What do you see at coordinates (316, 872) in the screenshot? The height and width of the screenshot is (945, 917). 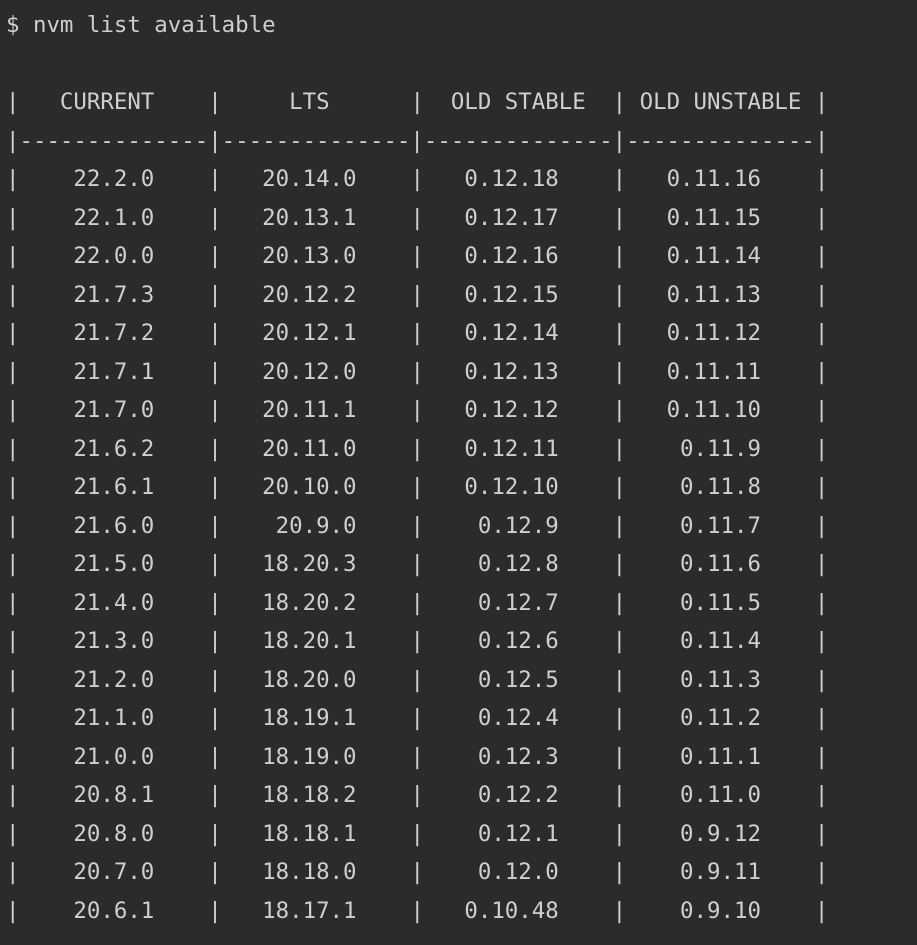 I see `version-cell: 18.18.0` at bounding box center [316, 872].